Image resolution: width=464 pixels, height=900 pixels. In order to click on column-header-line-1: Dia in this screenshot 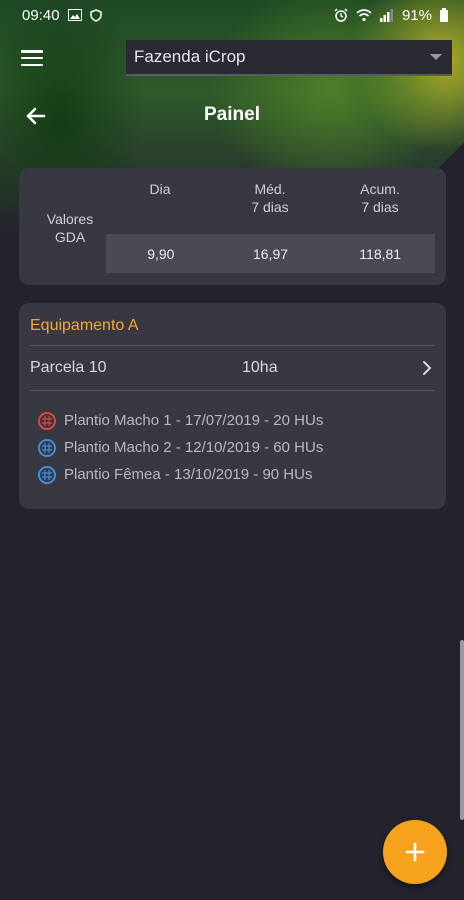, I will do `click(160, 189)`.